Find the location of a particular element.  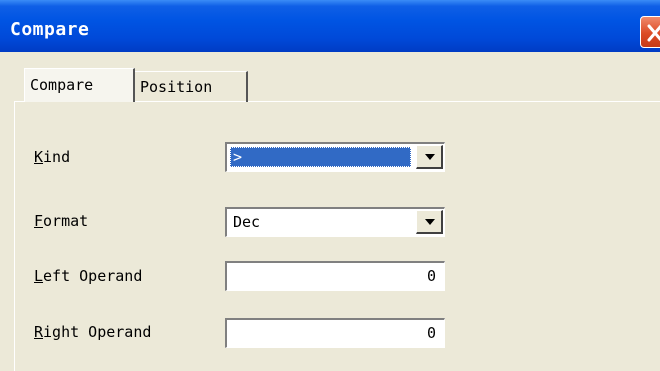

right-operand-label: Right Operand is located at coordinates (93, 332).